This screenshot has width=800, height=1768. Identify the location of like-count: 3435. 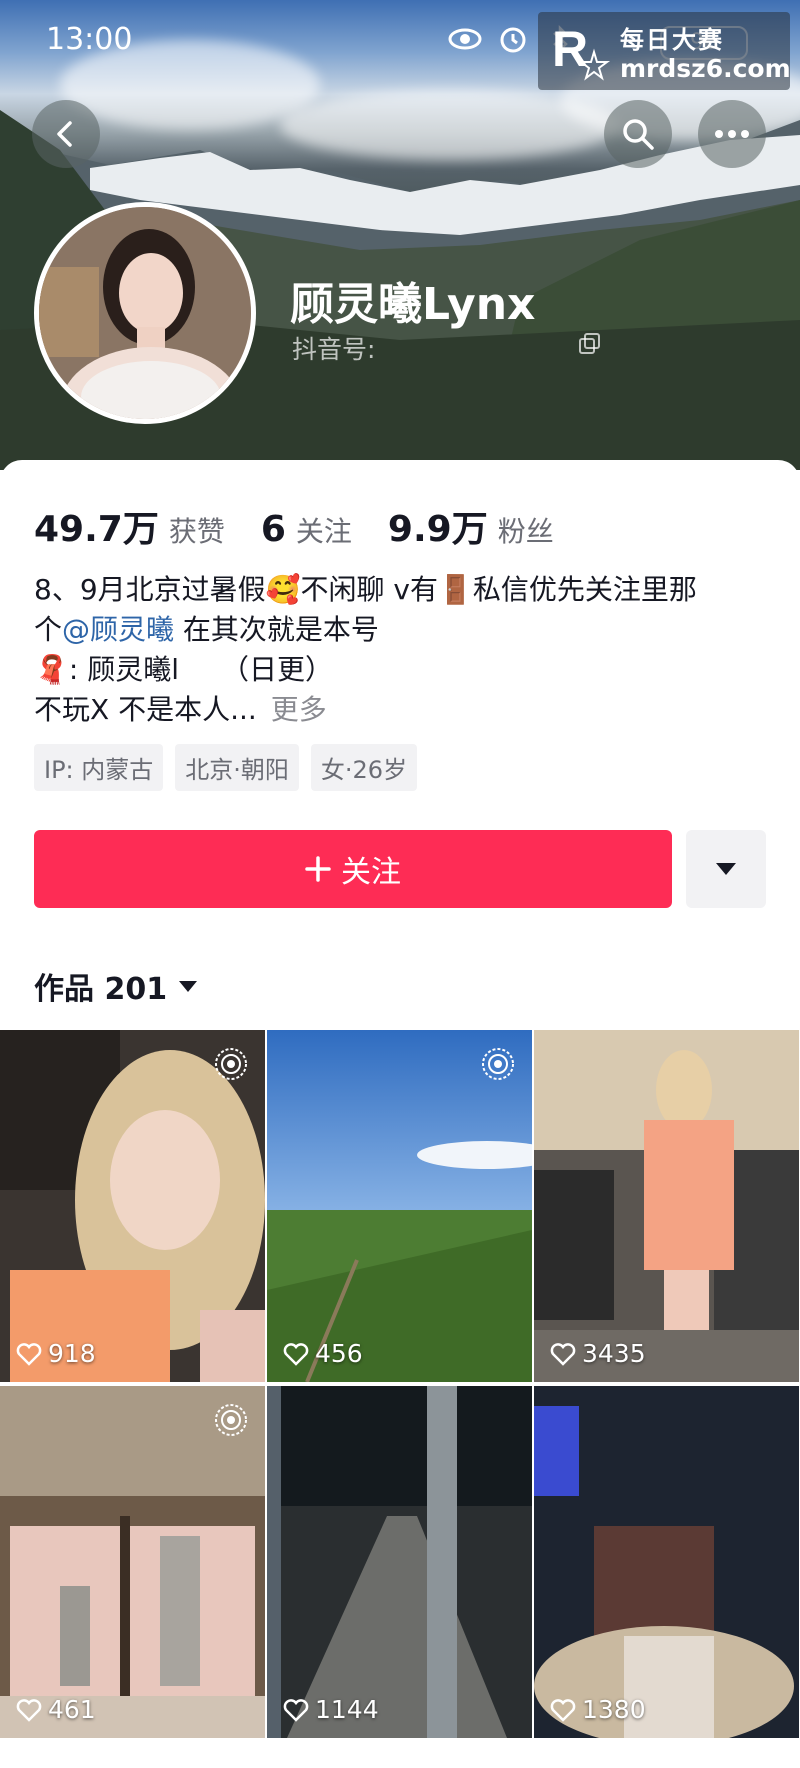
(598, 1353).